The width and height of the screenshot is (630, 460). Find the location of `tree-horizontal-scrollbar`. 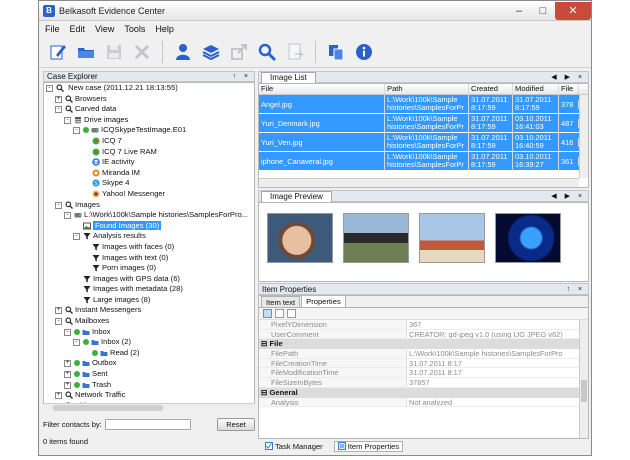

tree-horizontal-scrollbar is located at coordinates (149, 407).